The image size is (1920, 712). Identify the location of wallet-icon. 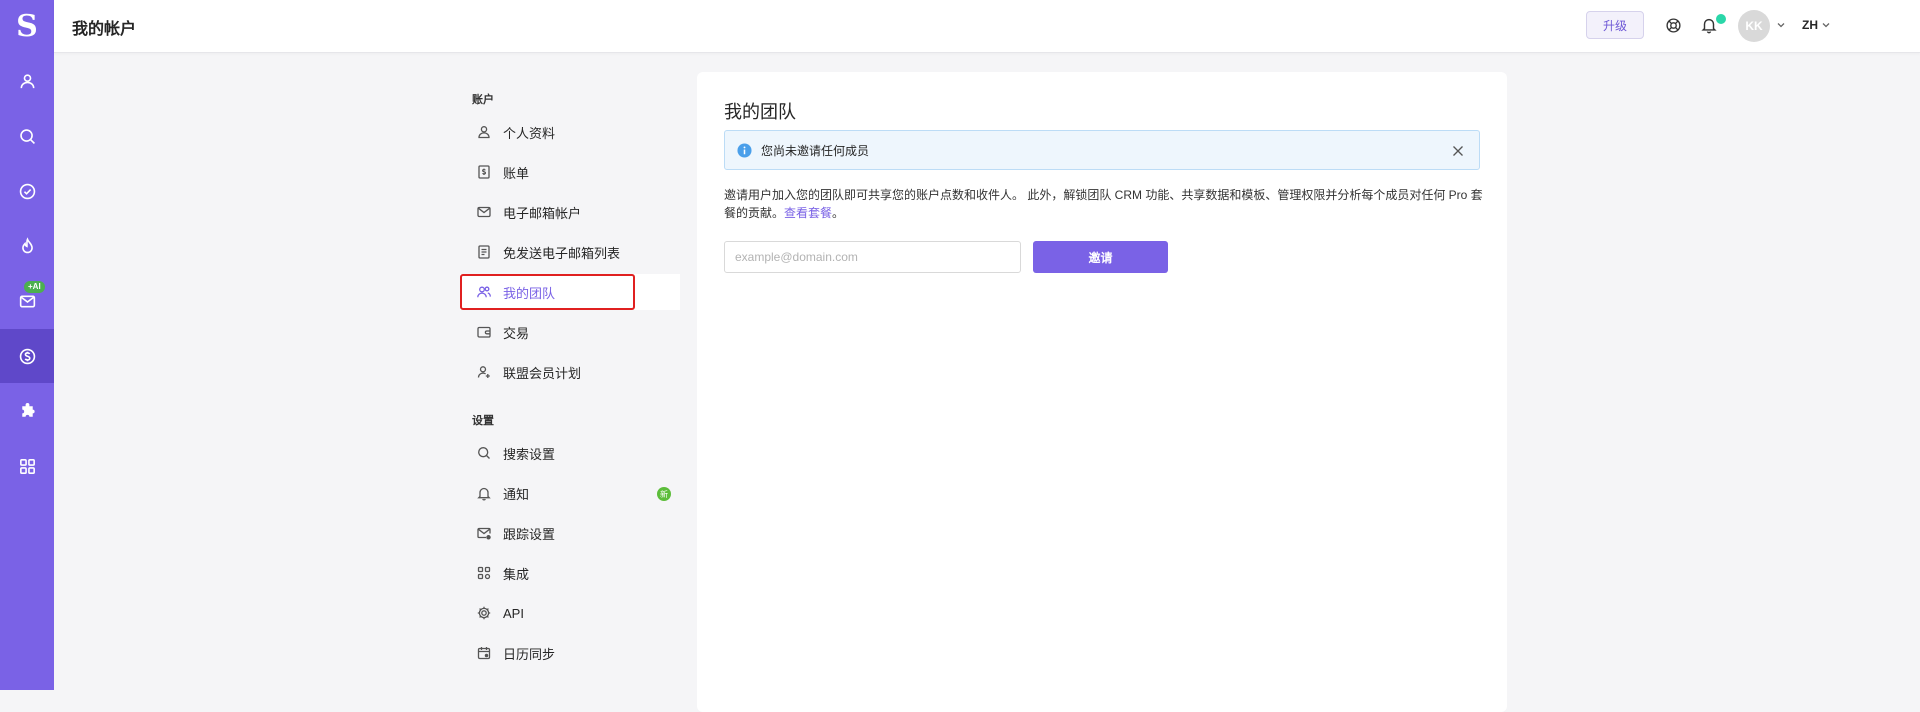
(484, 332).